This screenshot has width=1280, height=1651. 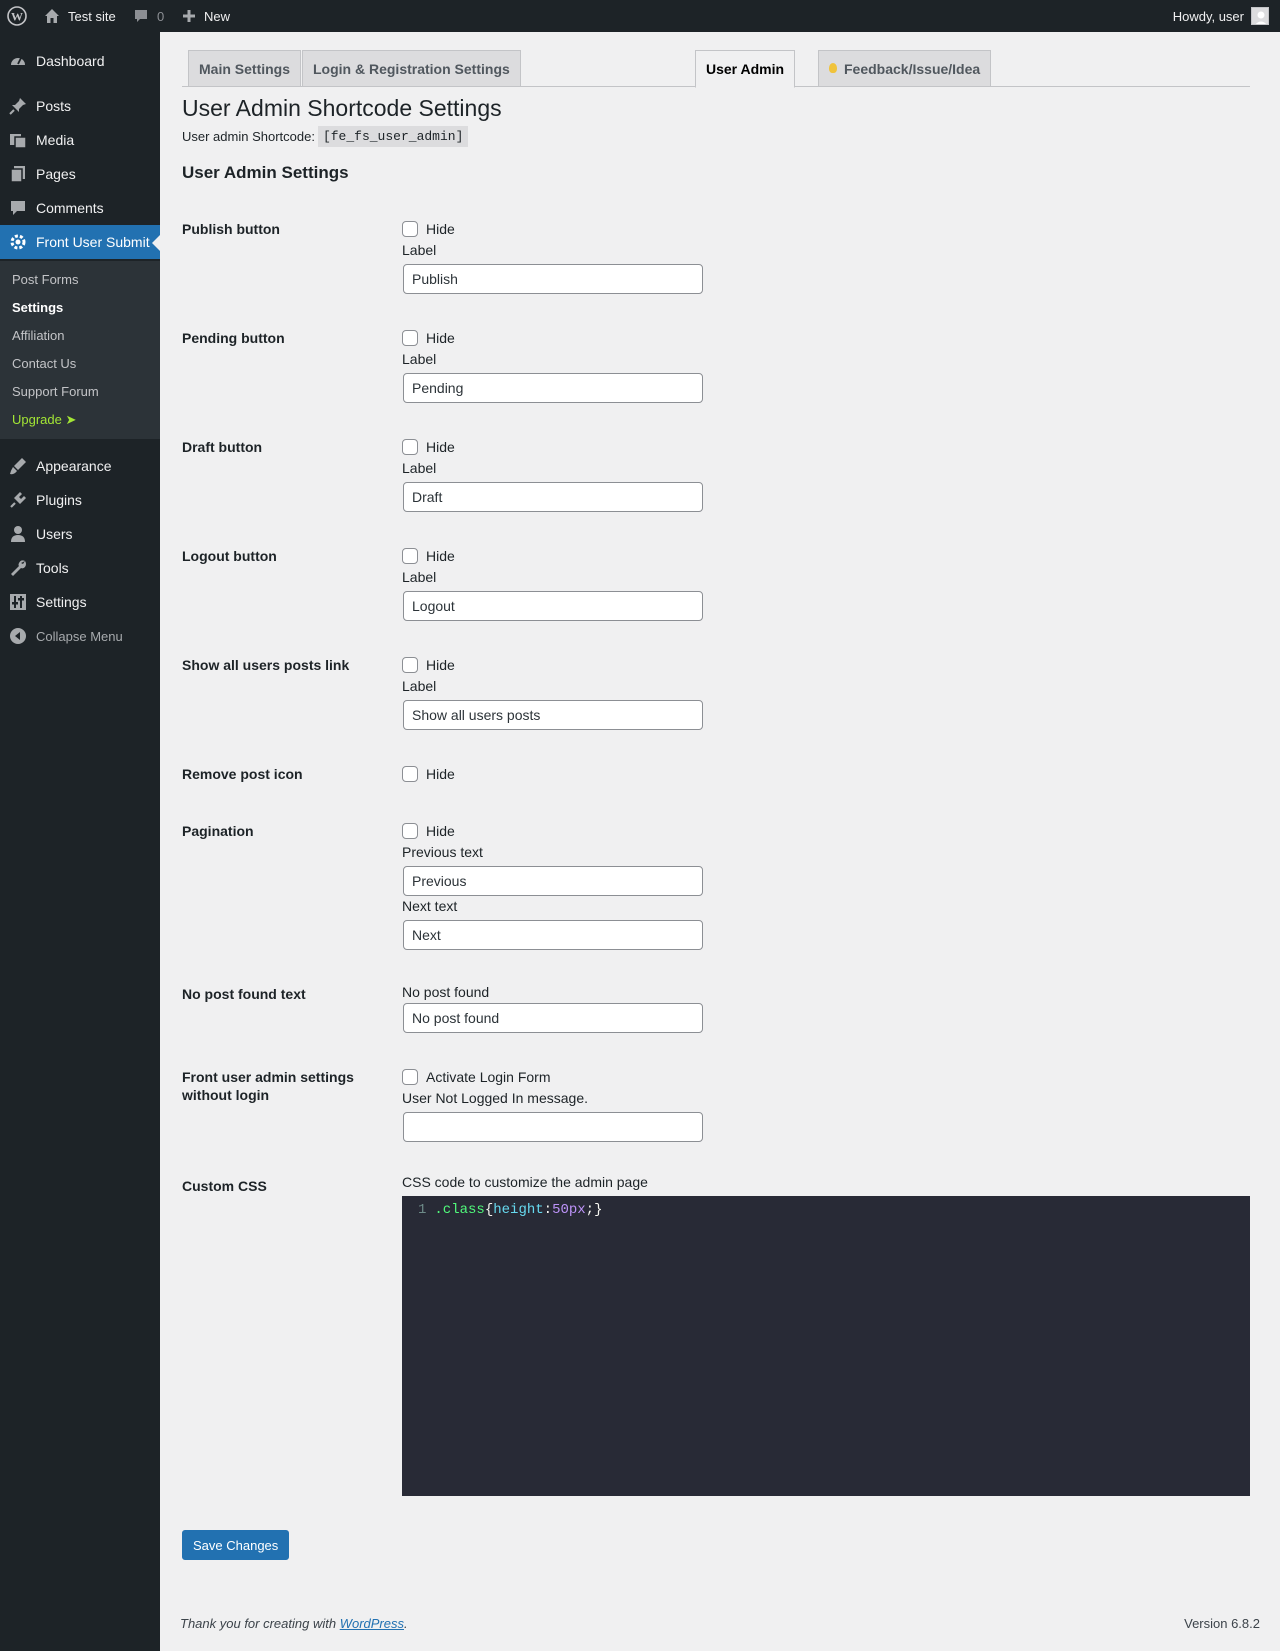 I want to click on comments-count: 0, so click(x=161, y=16).